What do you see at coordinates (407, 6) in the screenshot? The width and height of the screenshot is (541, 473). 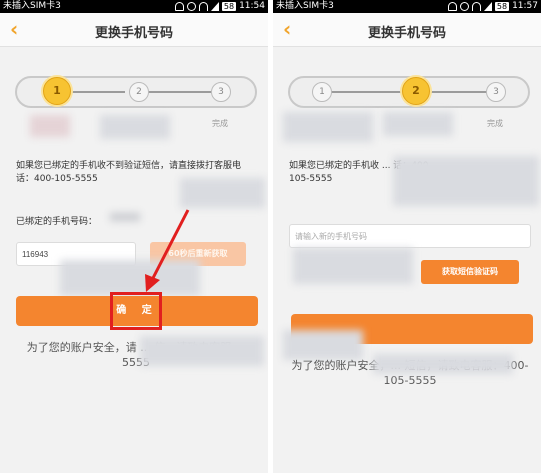 I see `status-bar: 未插入SIM卡3 58 11:57` at bounding box center [407, 6].